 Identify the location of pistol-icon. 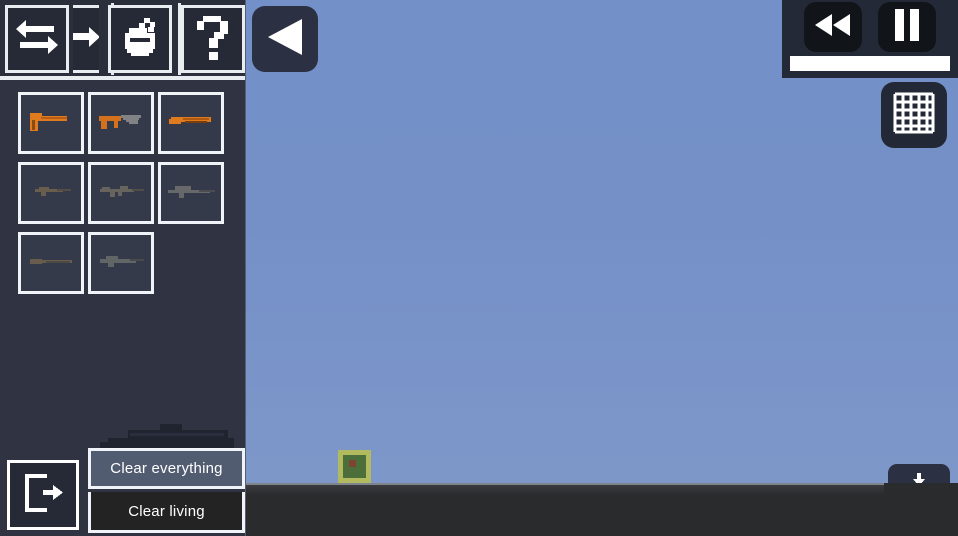
(51, 123).